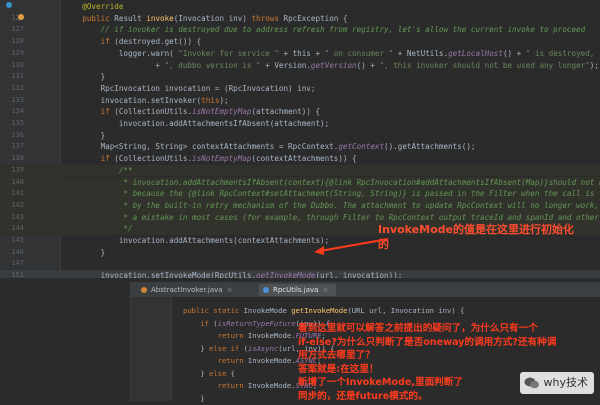 The width and height of the screenshot is (600, 405). I want to click on code-line: @Override, so click(300, 7).